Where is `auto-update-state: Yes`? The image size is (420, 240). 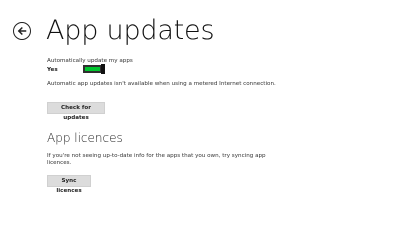
auto-update-state: Yes is located at coordinates (52, 70).